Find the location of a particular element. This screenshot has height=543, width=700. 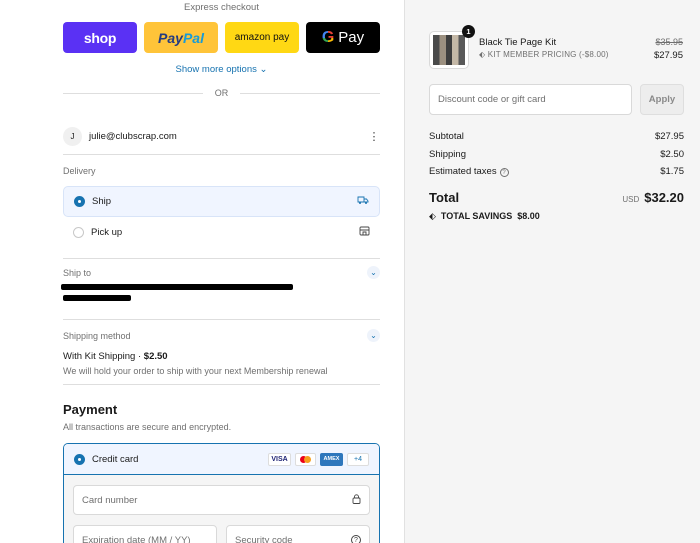

amazon-pay-button: amazon pay is located at coordinates (262, 37).